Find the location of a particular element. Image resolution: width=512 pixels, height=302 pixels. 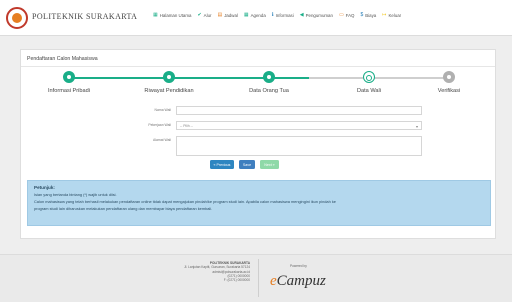

wizard-step-informasi-pribadi: Informasi Pribadi is located at coordinates (69, 82).